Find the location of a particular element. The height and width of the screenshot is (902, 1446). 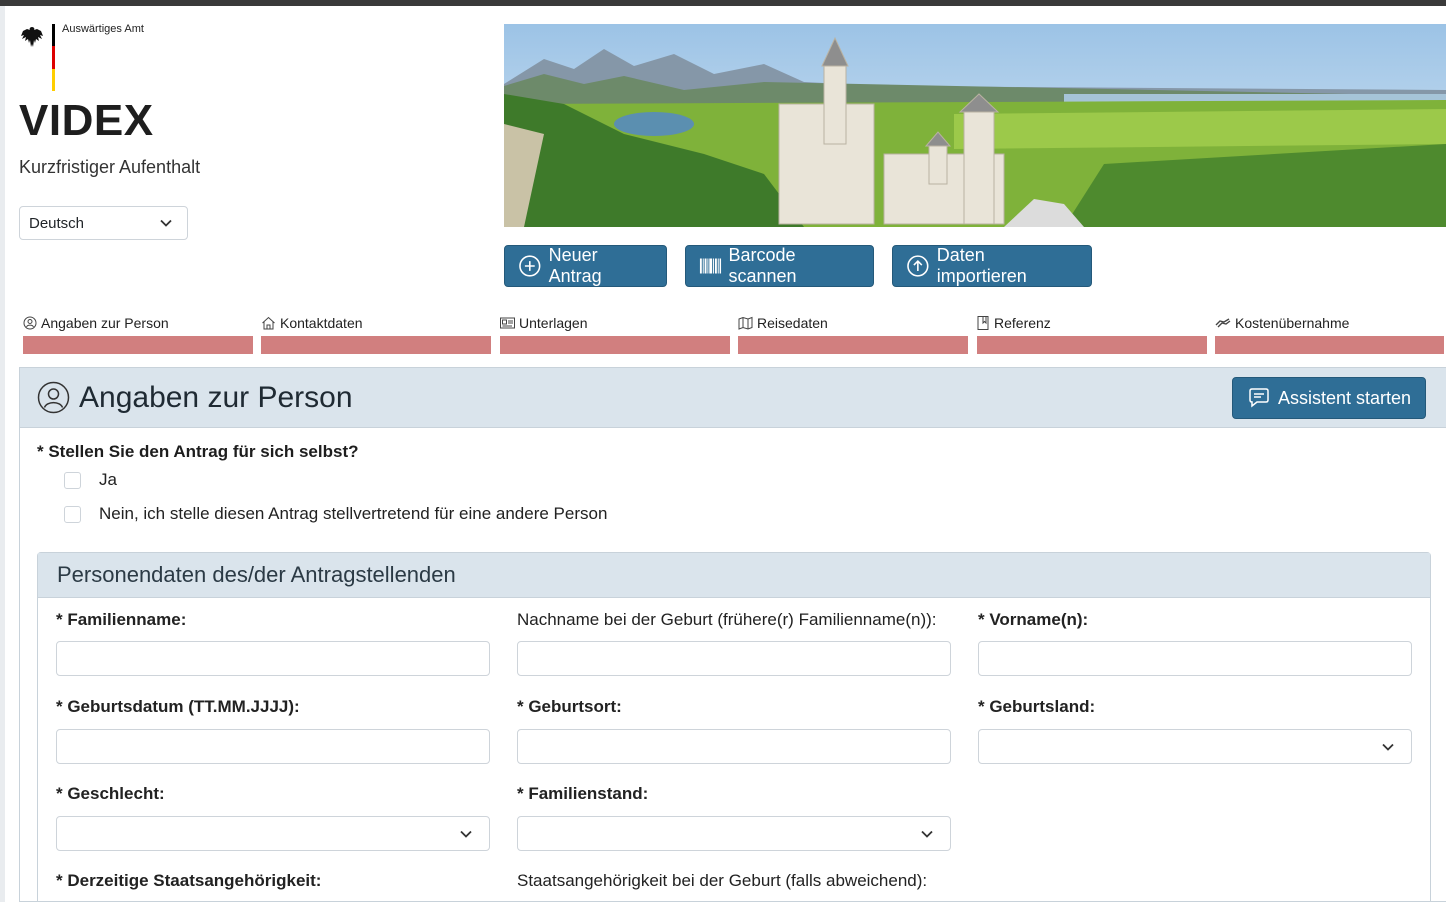

new-application-button: Neuer Antrag is located at coordinates (585, 266).